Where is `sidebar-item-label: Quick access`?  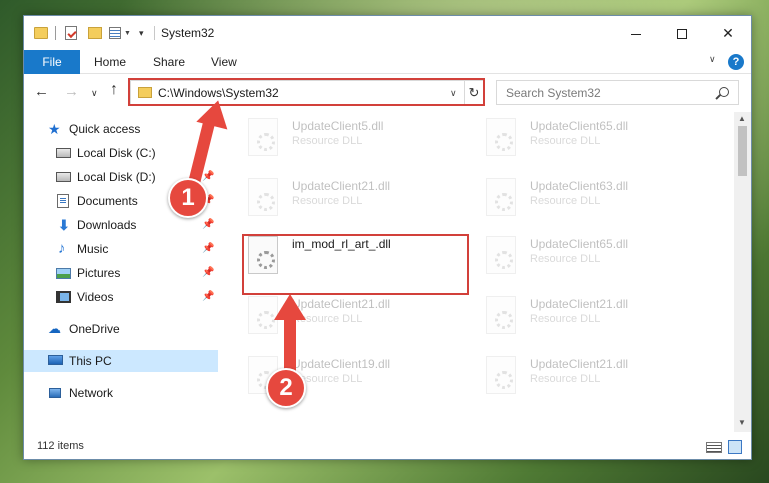 sidebar-item-label: Quick access is located at coordinates (105, 129).